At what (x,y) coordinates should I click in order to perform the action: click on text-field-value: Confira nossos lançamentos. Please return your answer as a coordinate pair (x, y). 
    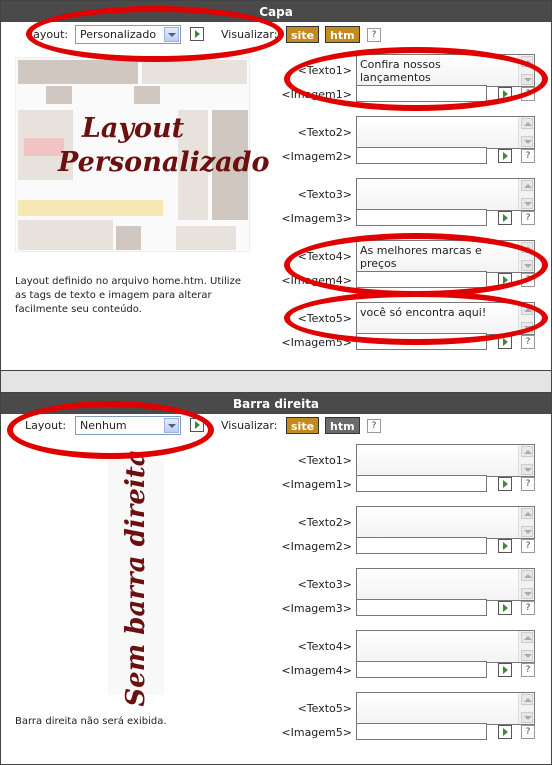
    Looking at the image, I should click on (400, 71).